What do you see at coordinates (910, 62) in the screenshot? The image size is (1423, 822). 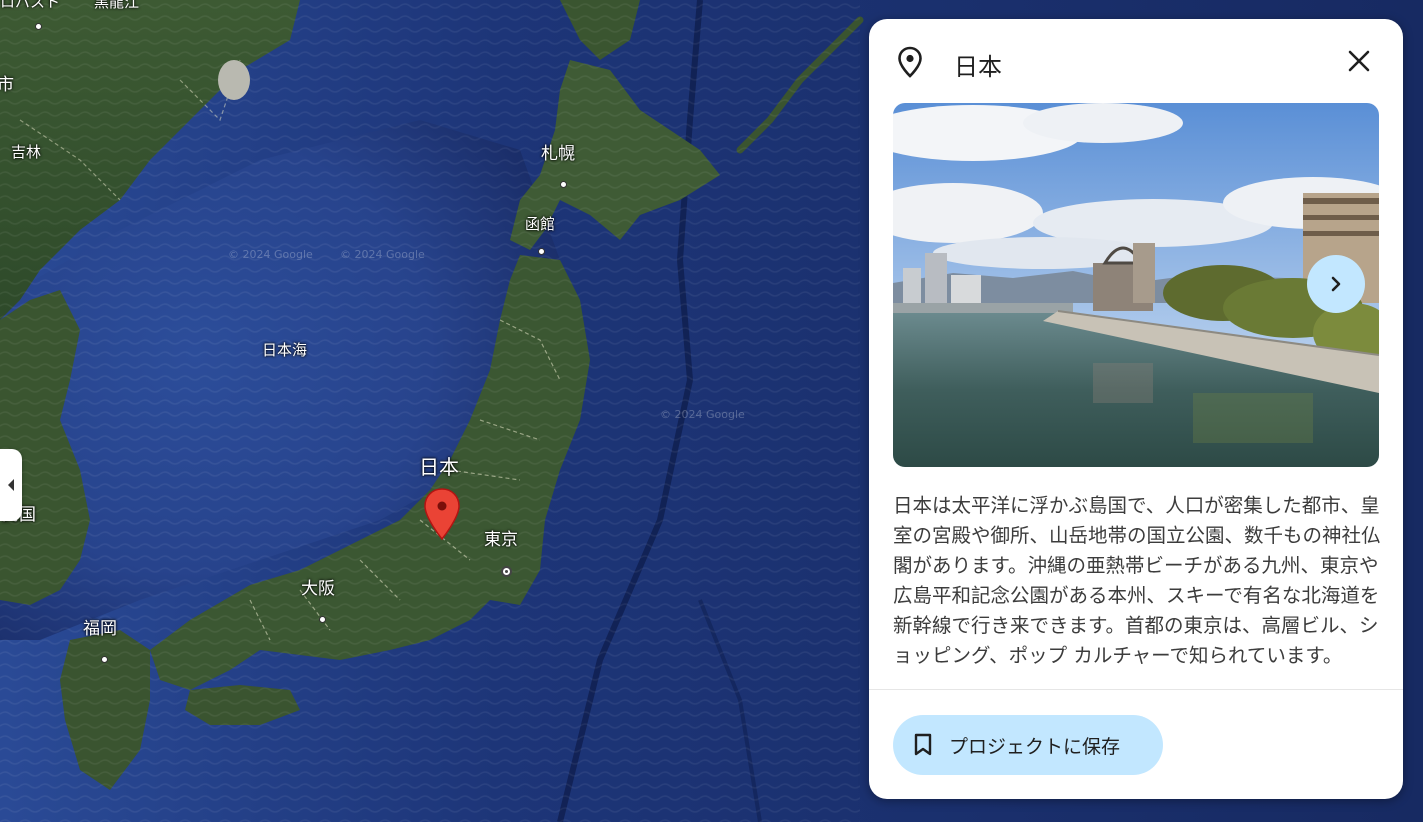 I see `location-pin-icon` at bounding box center [910, 62].